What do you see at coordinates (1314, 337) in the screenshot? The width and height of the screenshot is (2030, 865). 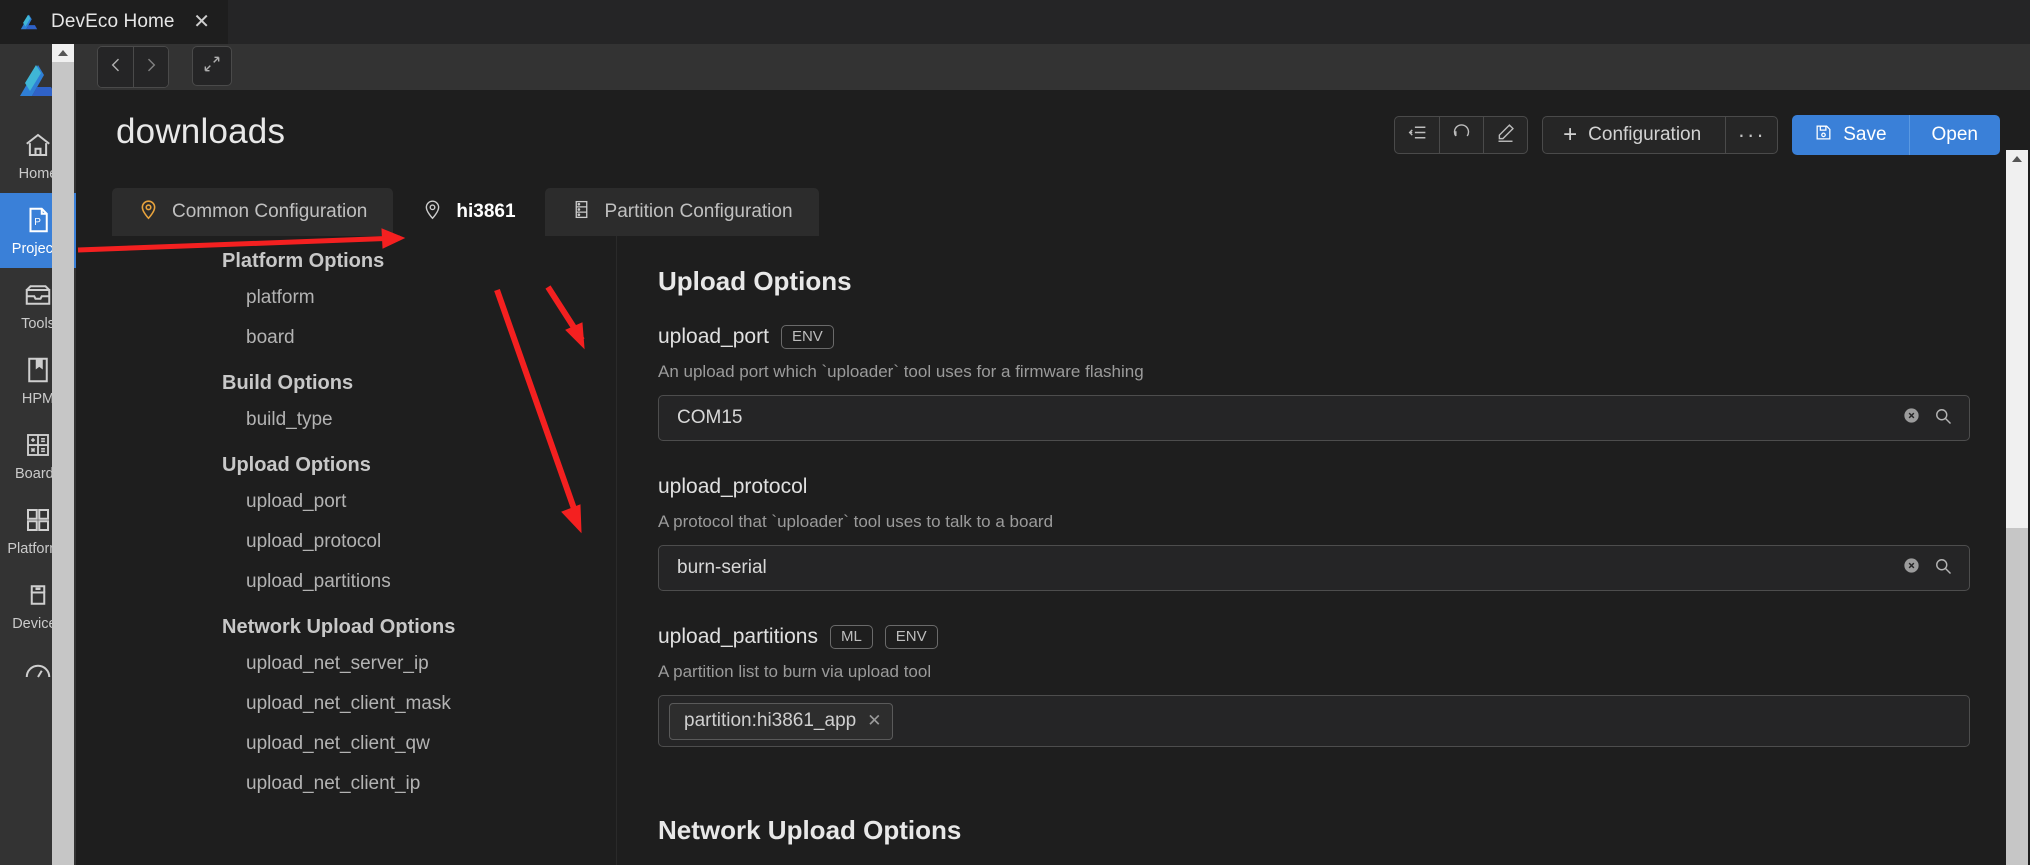 I see `field-header: upload_port ENV` at bounding box center [1314, 337].